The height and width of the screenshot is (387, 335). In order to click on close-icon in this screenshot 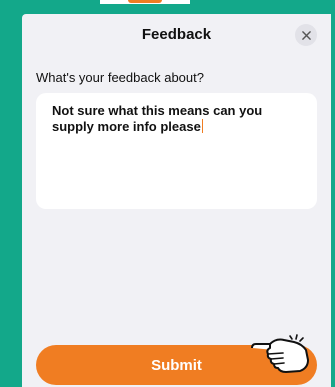, I will do `click(306, 35)`.